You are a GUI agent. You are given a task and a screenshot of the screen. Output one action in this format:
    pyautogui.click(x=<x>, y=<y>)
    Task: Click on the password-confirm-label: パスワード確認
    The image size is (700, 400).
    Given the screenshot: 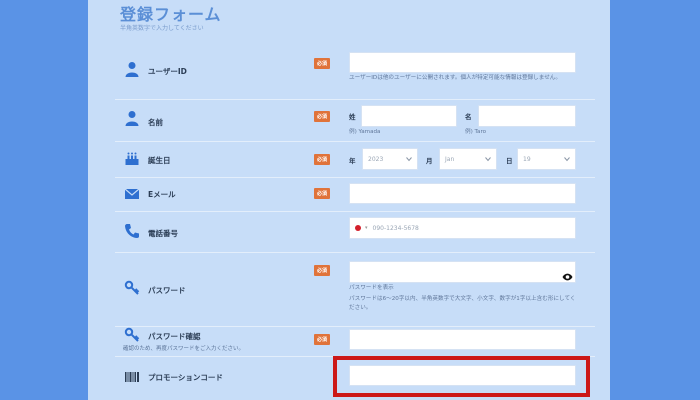 What is the action you would take?
    pyautogui.click(x=174, y=336)
    